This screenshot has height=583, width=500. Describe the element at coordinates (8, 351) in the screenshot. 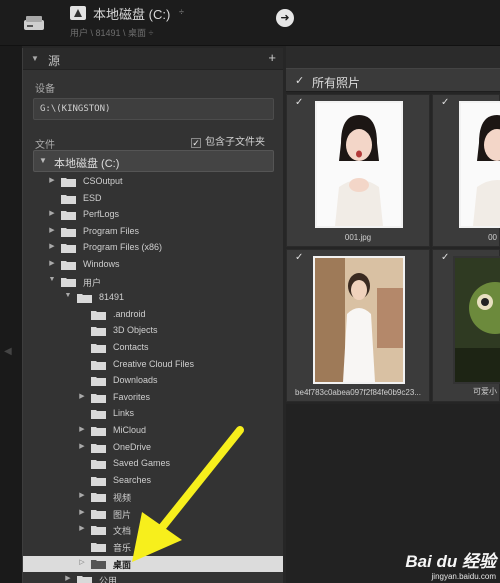

I see `collapse-left-icon: ◀` at that location.